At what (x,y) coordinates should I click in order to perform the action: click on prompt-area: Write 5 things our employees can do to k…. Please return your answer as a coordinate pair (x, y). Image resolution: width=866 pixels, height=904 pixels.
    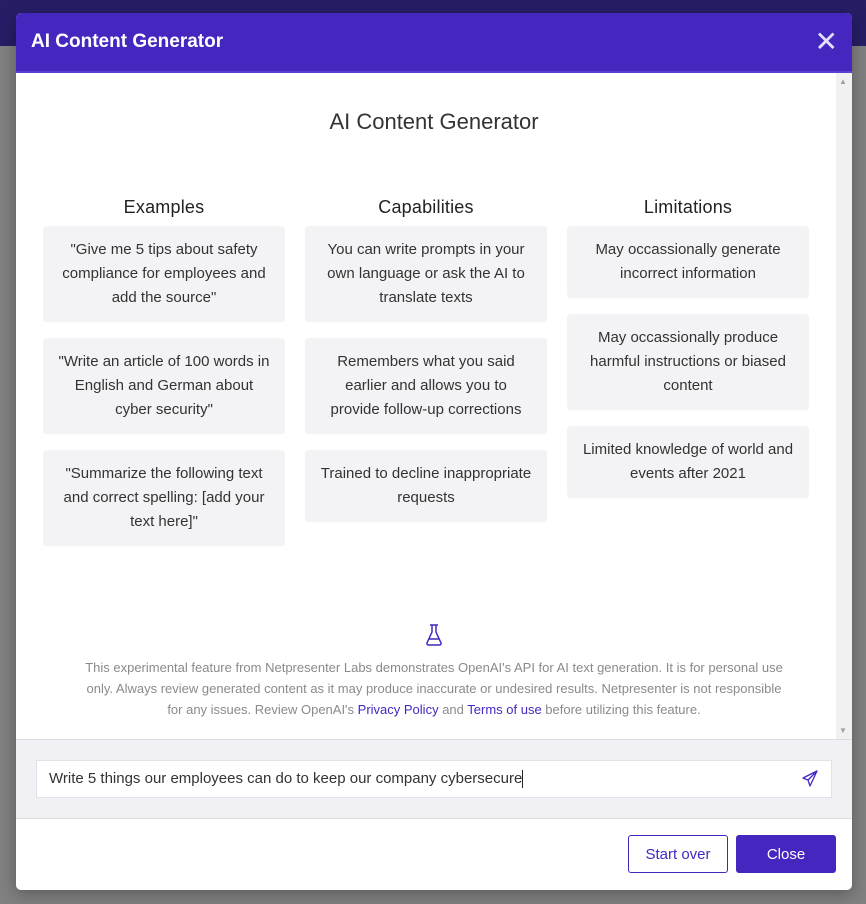
    Looking at the image, I should click on (434, 779).